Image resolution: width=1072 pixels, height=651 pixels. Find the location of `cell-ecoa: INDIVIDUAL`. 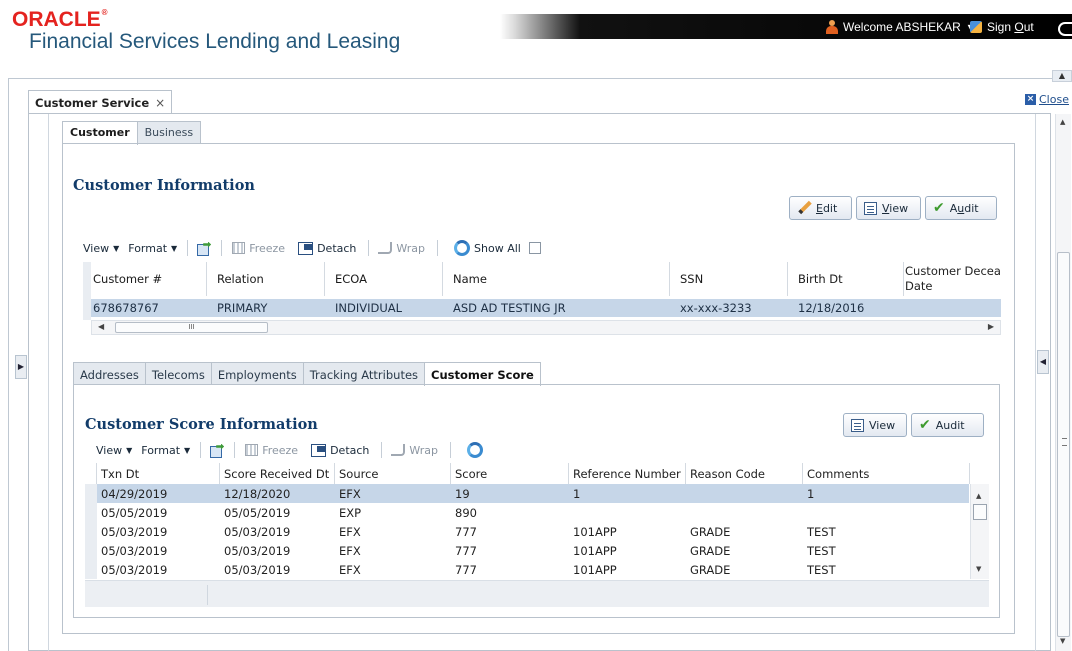

cell-ecoa: INDIVIDUAL is located at coordinates (369, 308).